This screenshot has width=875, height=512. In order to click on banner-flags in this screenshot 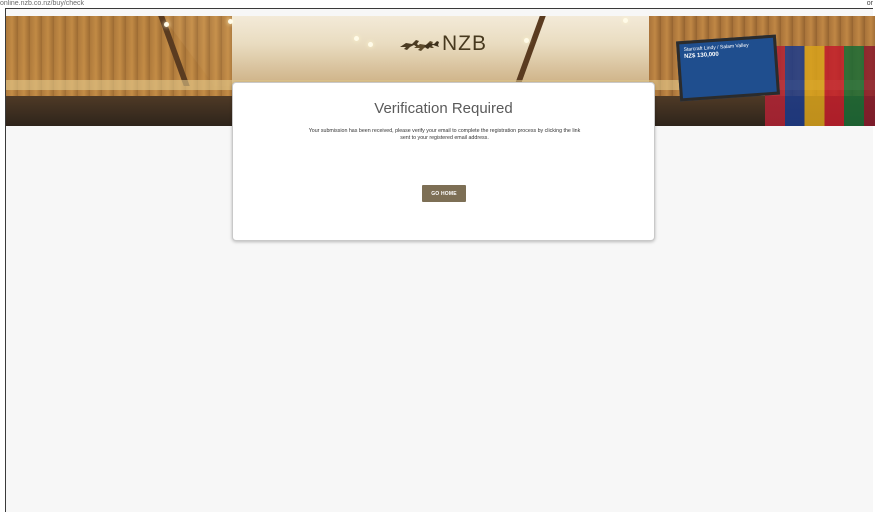, I will do `click(820, 86)`.